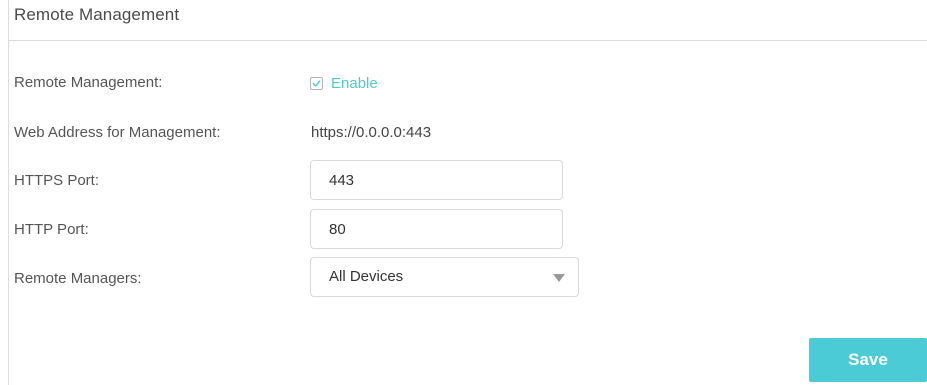  I want to click on https-port-label: HTTPS Port:, so click(57, 180).